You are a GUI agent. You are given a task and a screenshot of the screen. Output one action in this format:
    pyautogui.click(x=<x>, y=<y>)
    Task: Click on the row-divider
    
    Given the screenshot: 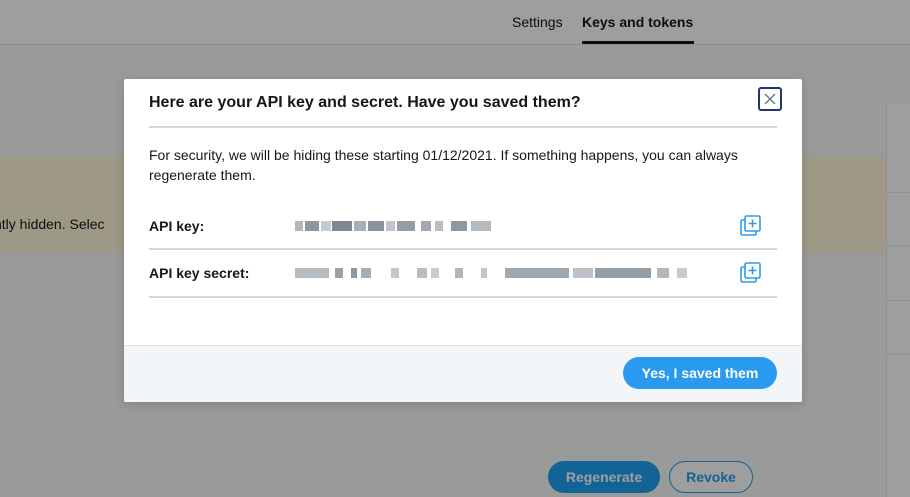 What is the action you would take?
    pyautogui.click(x=463, y=297)
    